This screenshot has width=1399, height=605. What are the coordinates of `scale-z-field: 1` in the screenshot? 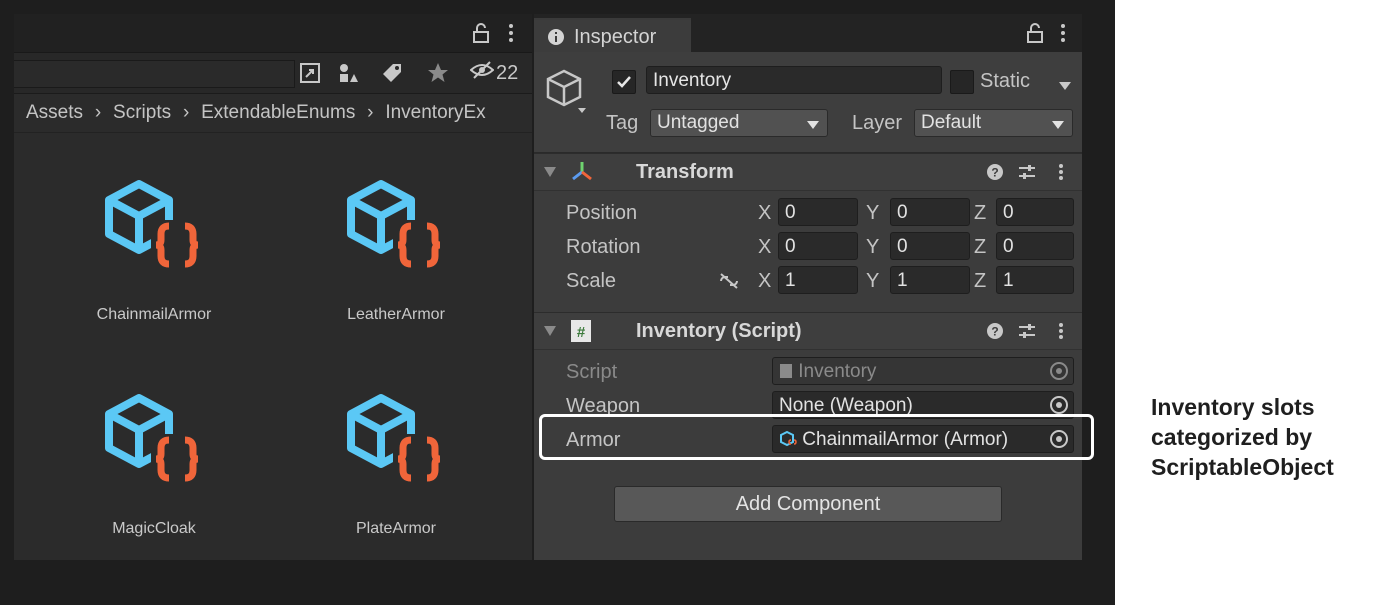 It's located at (1035, 280).